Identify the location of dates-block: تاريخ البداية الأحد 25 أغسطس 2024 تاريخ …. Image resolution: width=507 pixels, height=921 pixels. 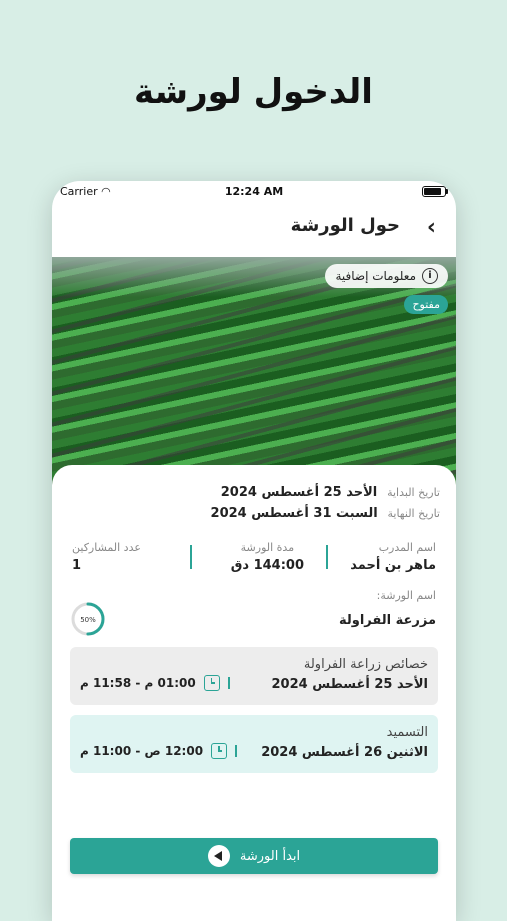
(325, 506).